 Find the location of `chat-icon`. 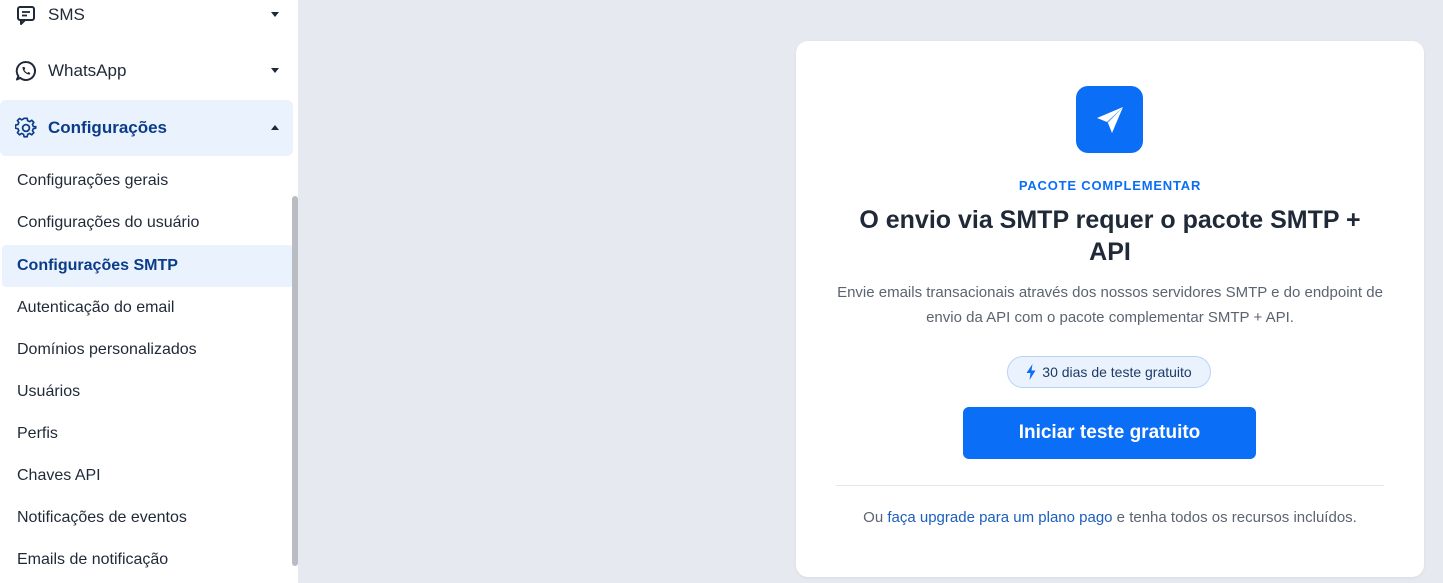

chat-icon is located at coordinates (26, 15).